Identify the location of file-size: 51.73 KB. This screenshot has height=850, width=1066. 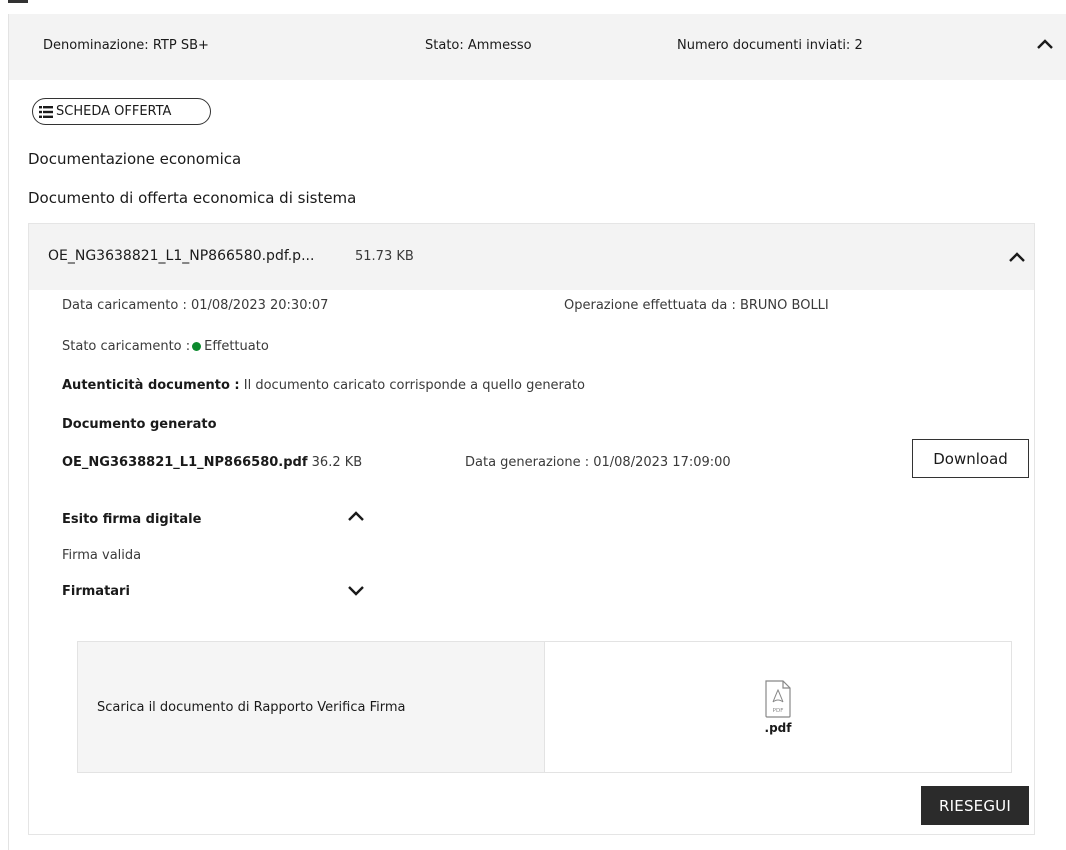
(384, 256).